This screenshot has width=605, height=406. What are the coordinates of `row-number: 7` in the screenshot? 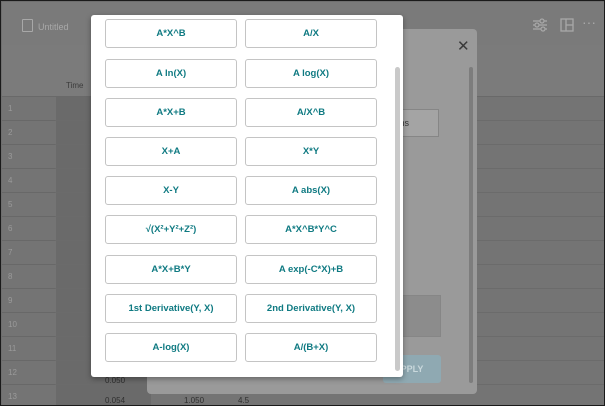 It's located at (28, 253).